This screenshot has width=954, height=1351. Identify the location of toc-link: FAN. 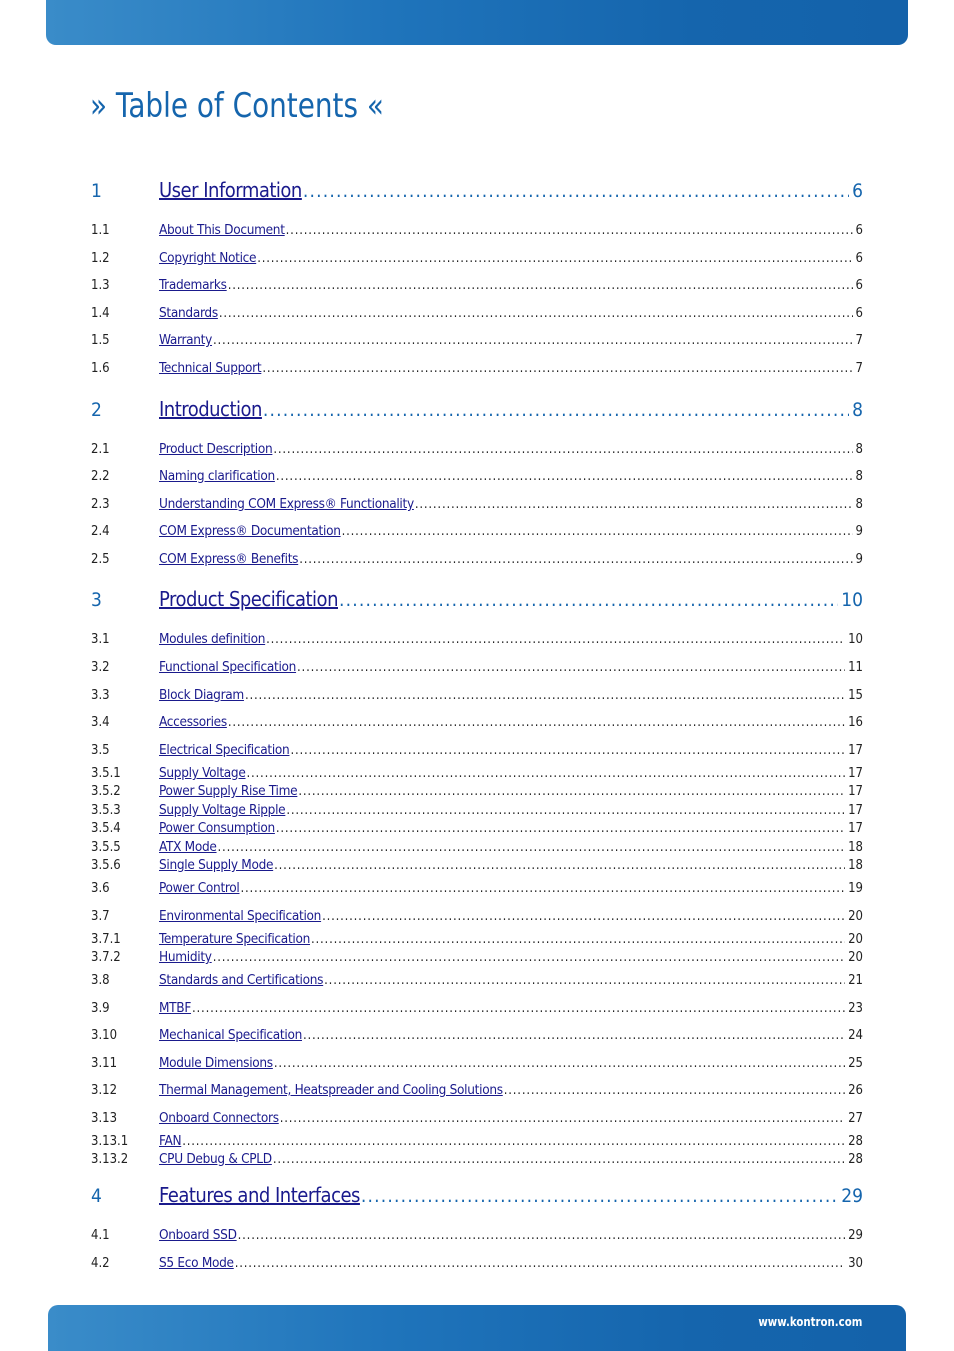
(170, 1141).